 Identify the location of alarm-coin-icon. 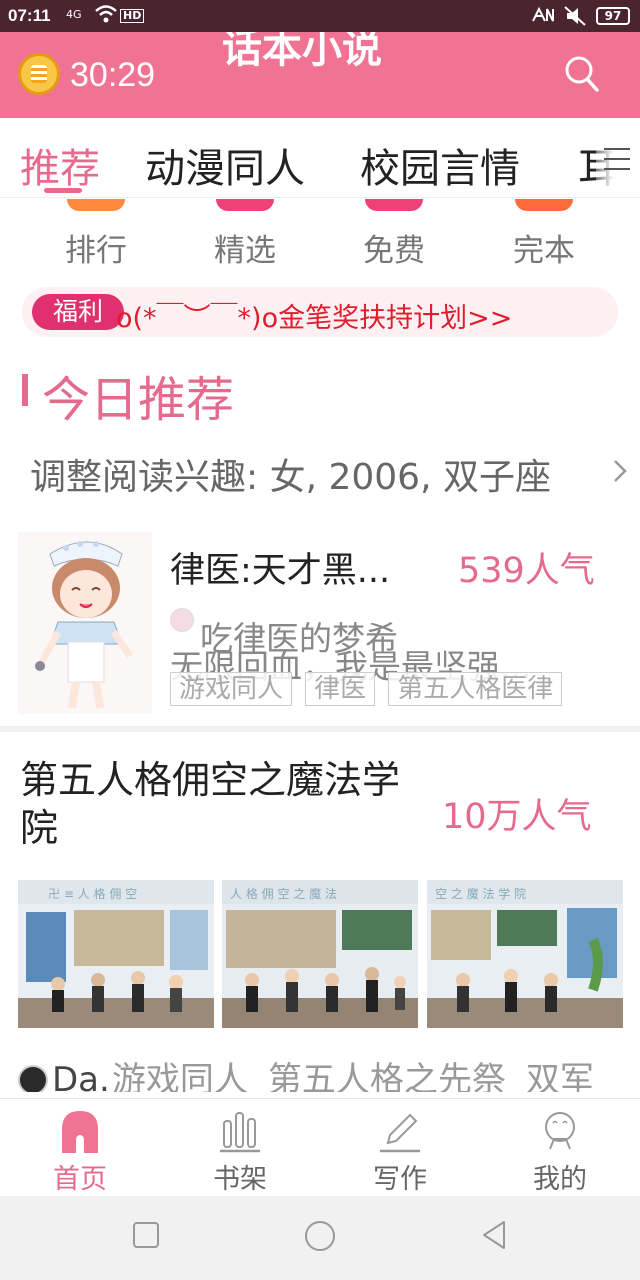
(39, 74).